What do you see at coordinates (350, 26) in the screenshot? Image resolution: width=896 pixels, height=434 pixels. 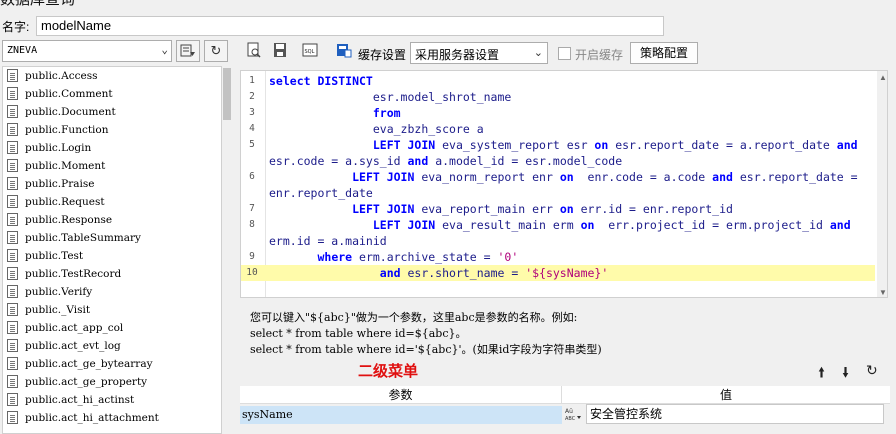 I see `name-input: modelName` at bounding box center [350, 26].